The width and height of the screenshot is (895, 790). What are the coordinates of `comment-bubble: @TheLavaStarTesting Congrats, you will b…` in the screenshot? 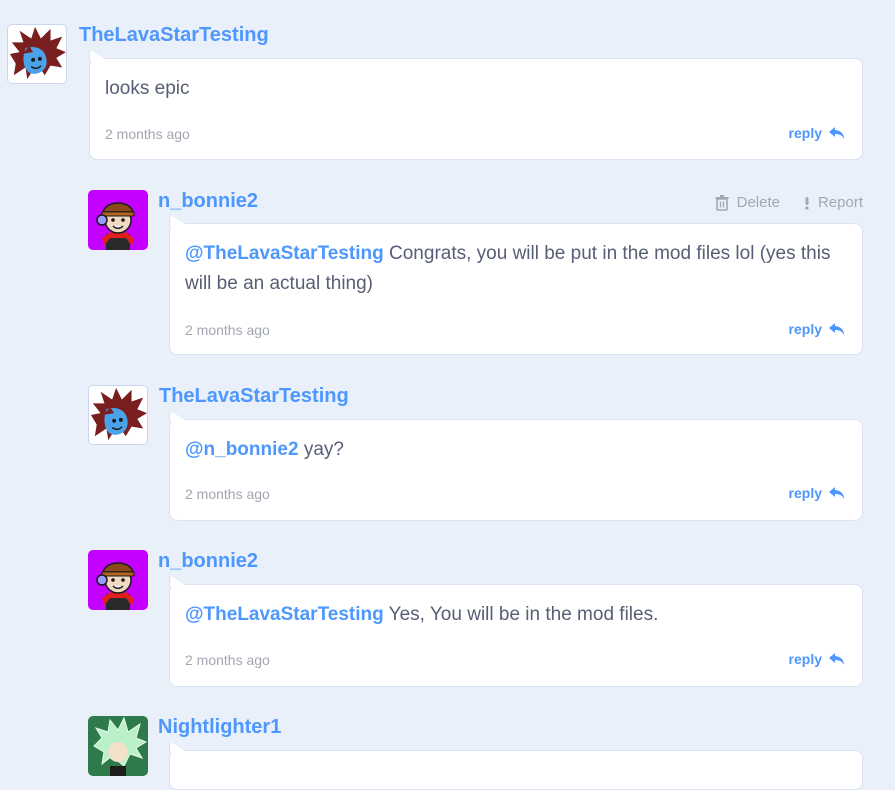 It's located at (516, 289).